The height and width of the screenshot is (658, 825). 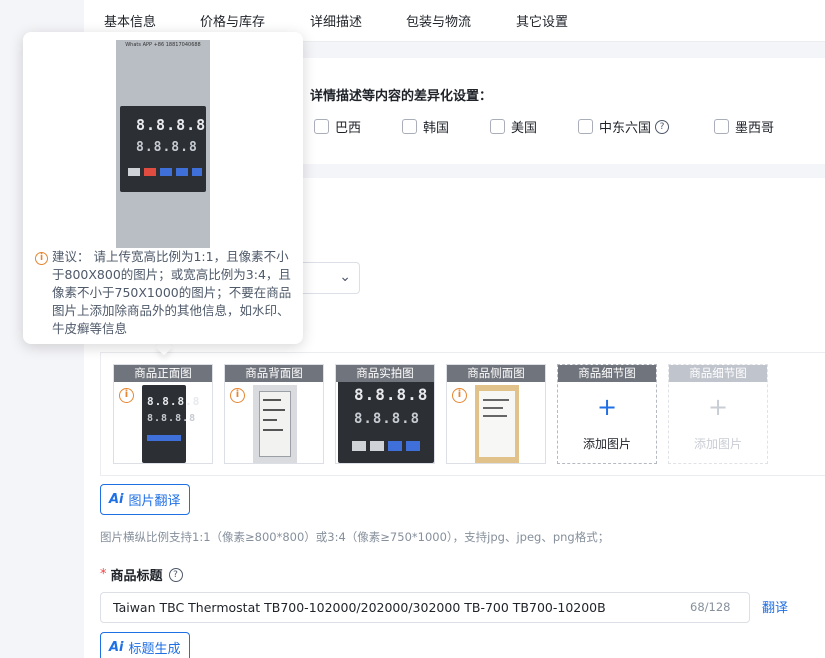 I want to click on thumbnail-back, so click(x=275, y=424).